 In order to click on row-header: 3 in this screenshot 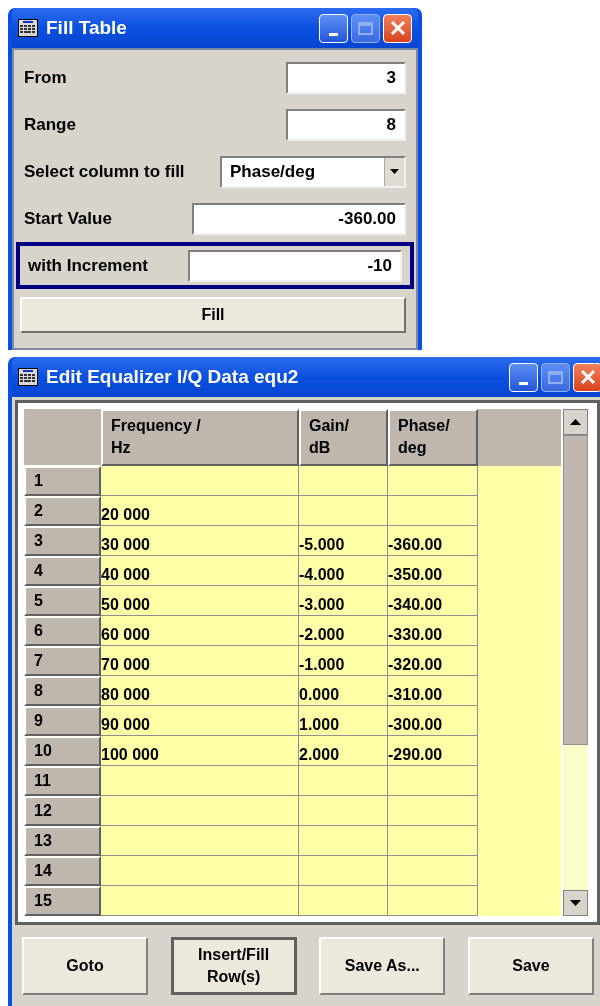, I will do `click(62, 541)`.